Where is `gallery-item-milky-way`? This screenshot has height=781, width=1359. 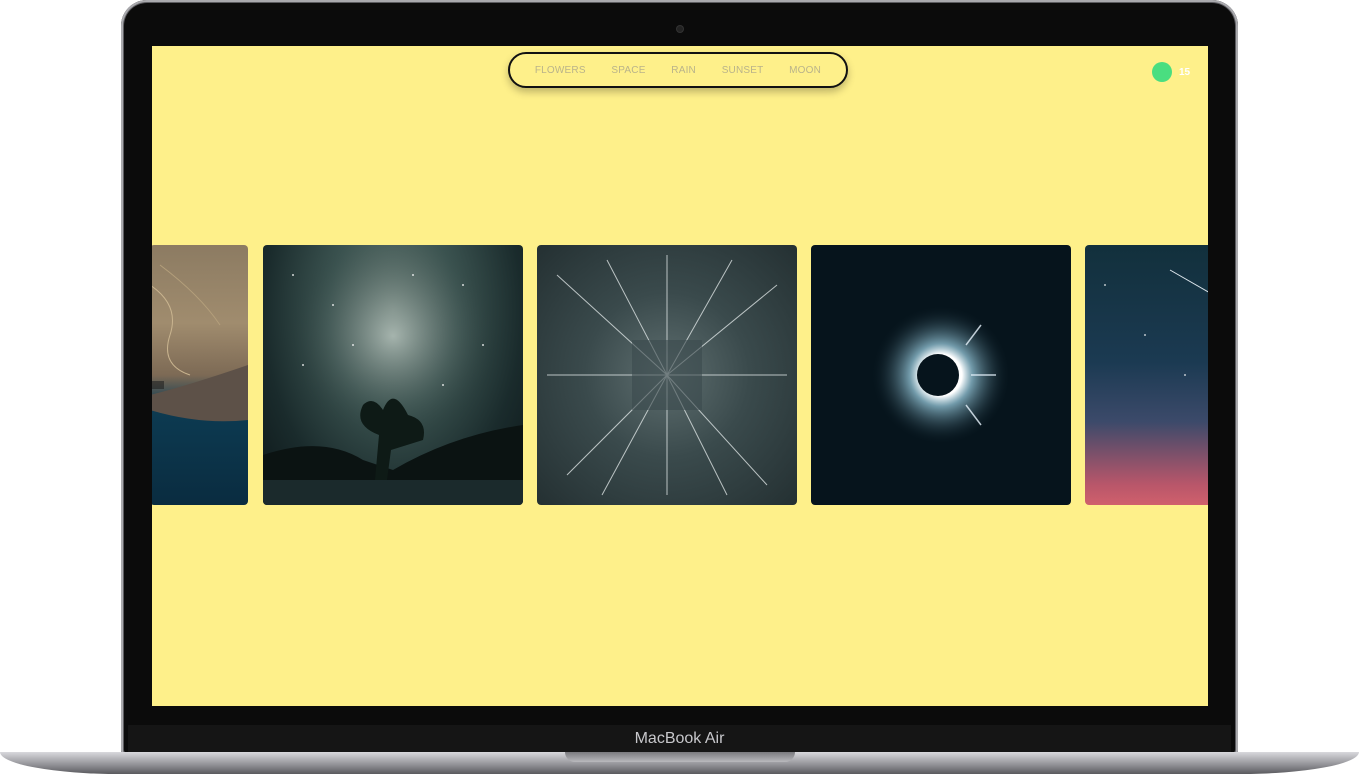
gallery-item-milky-way is located at coordinates (393, 375).